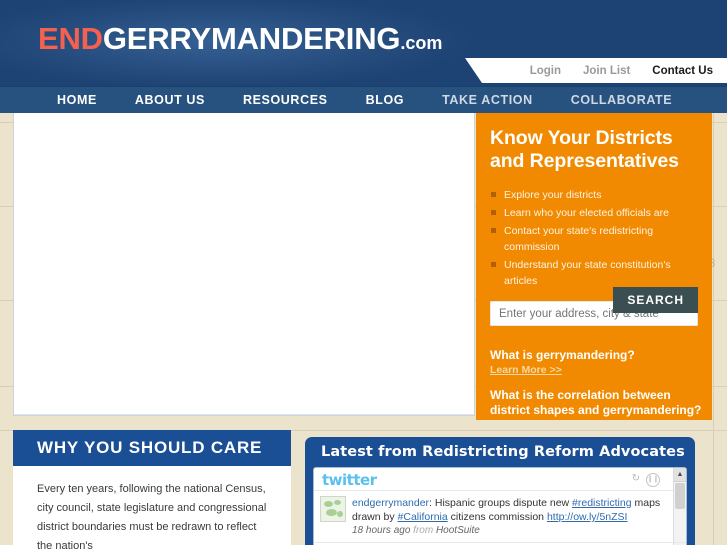 The height and width of the screenshot is (556, 727). What do you see at coordinates (602, 503) in the screenshot?
I see `hashtag-link: #redistricting` at bounding box center [602, 503].